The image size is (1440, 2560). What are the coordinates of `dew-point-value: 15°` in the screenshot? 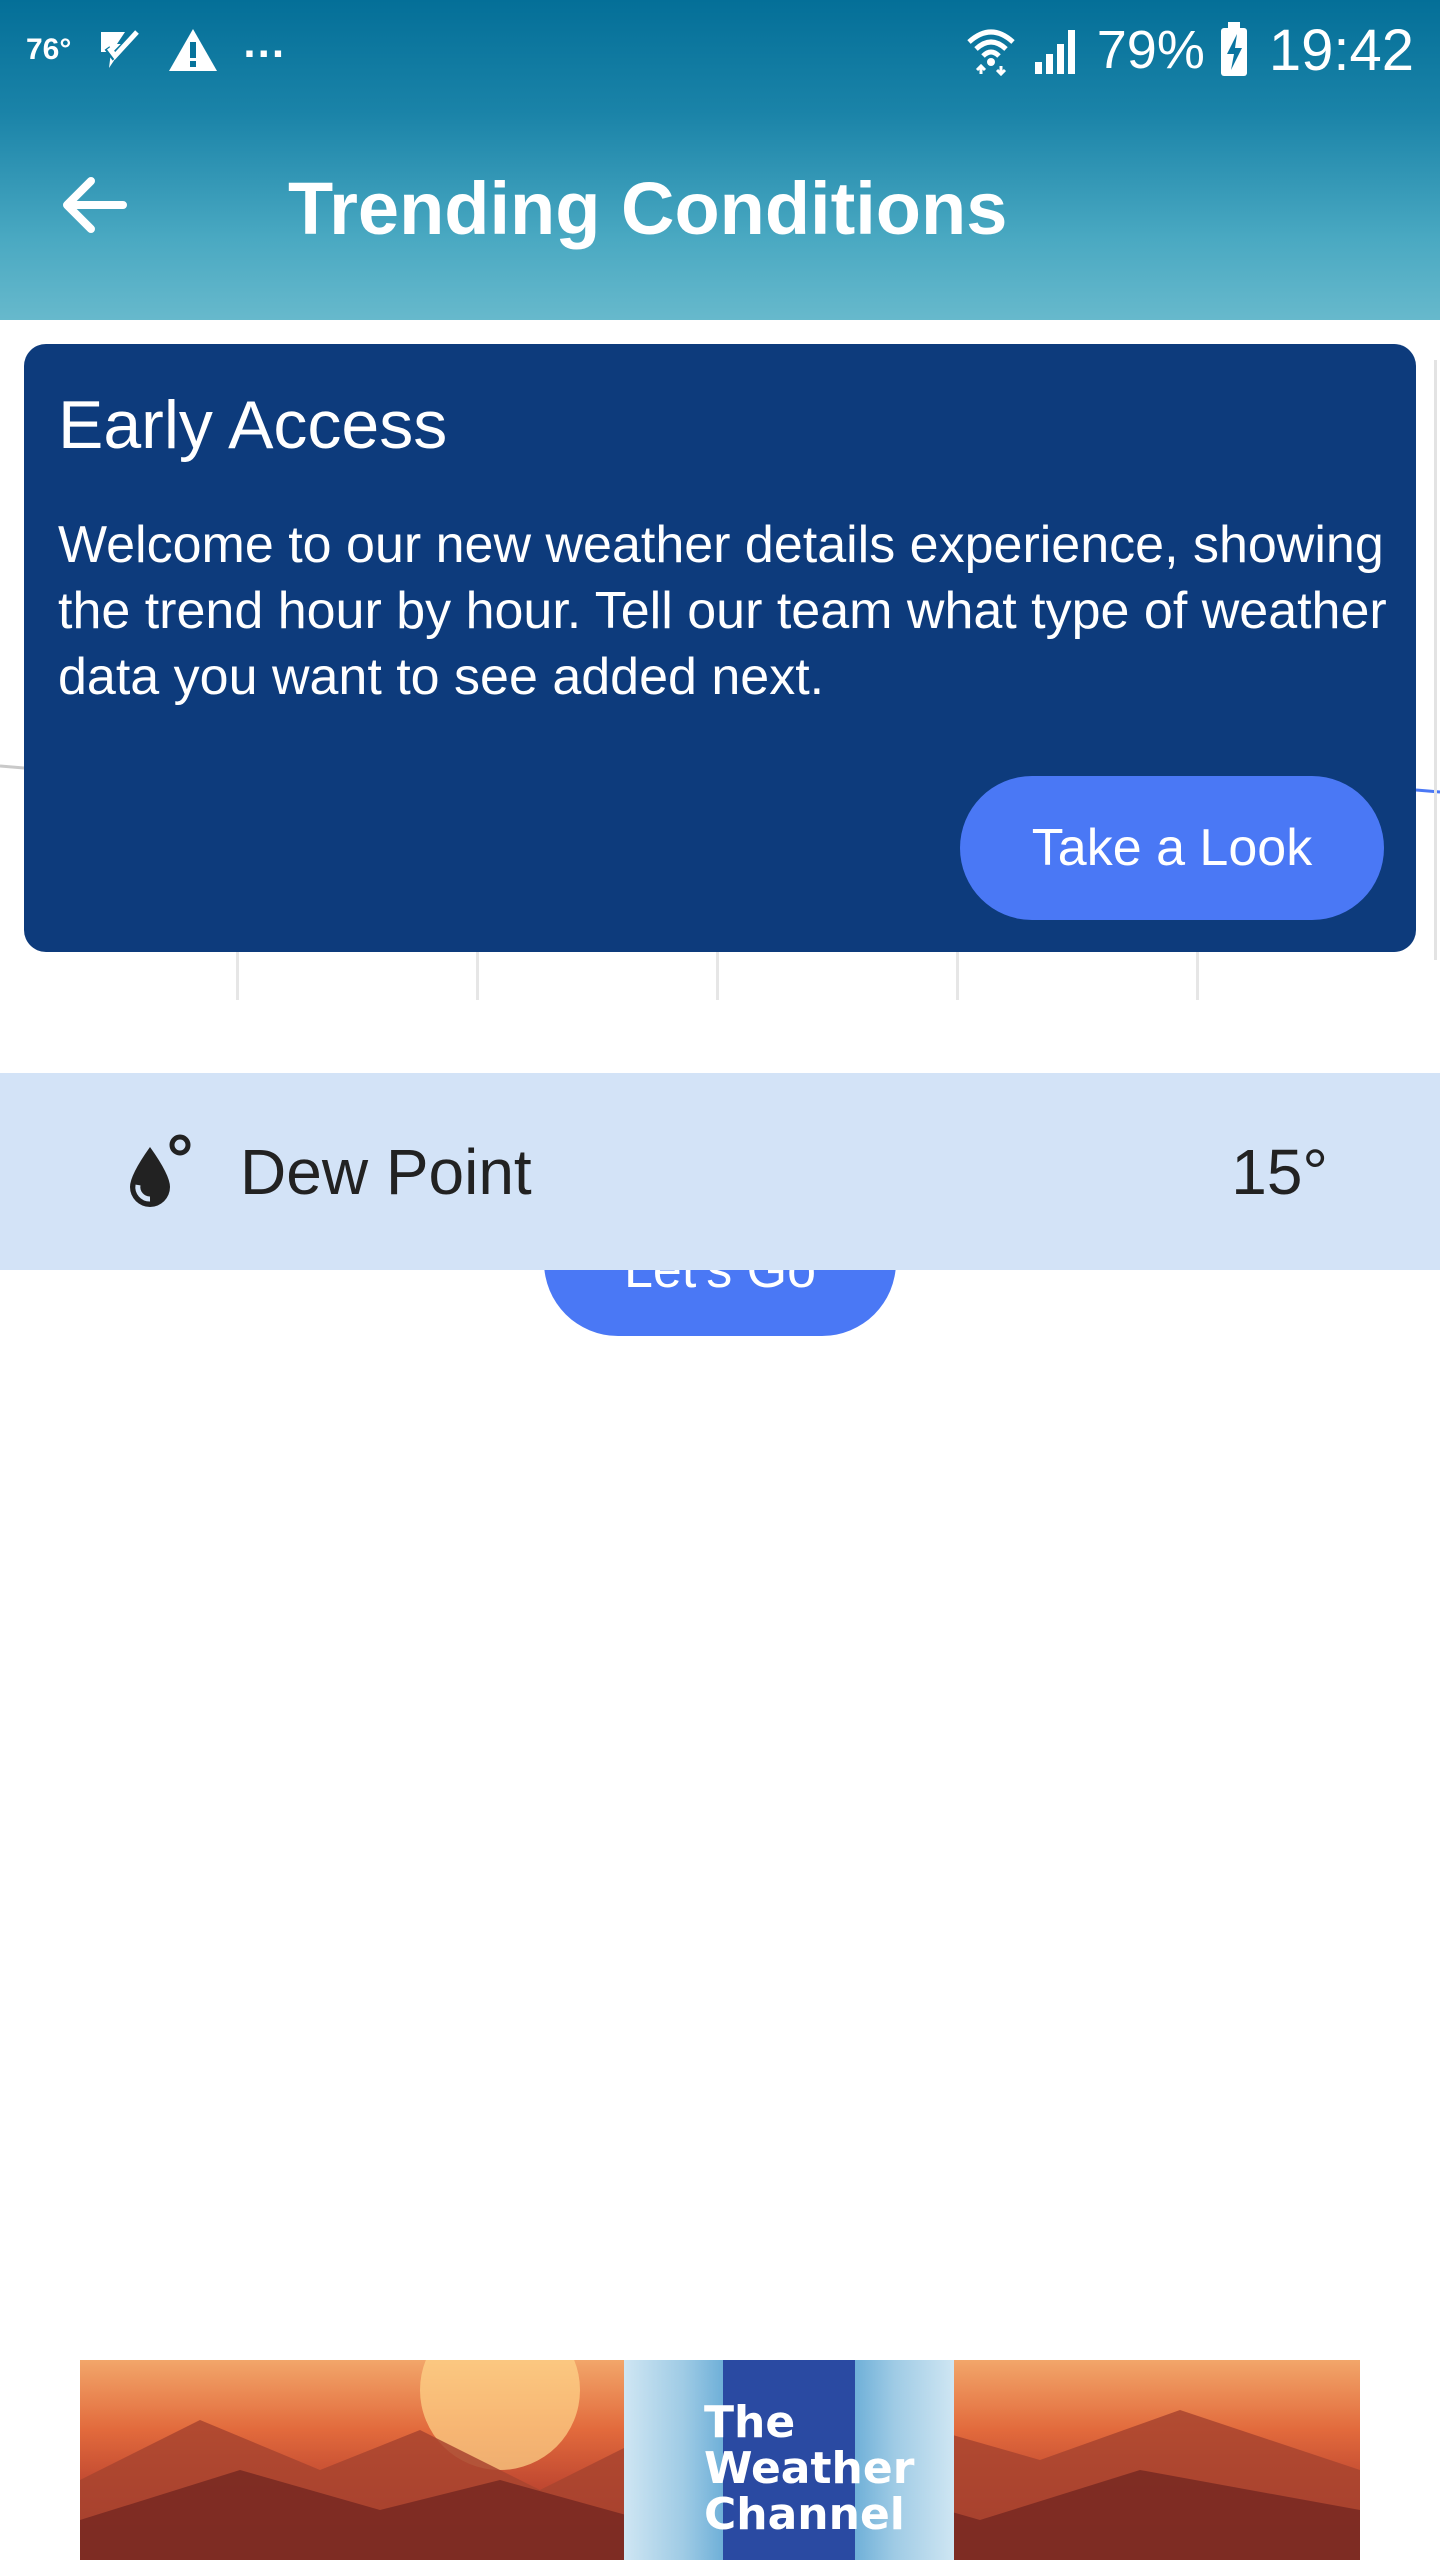 It's located at (1279, 1172).